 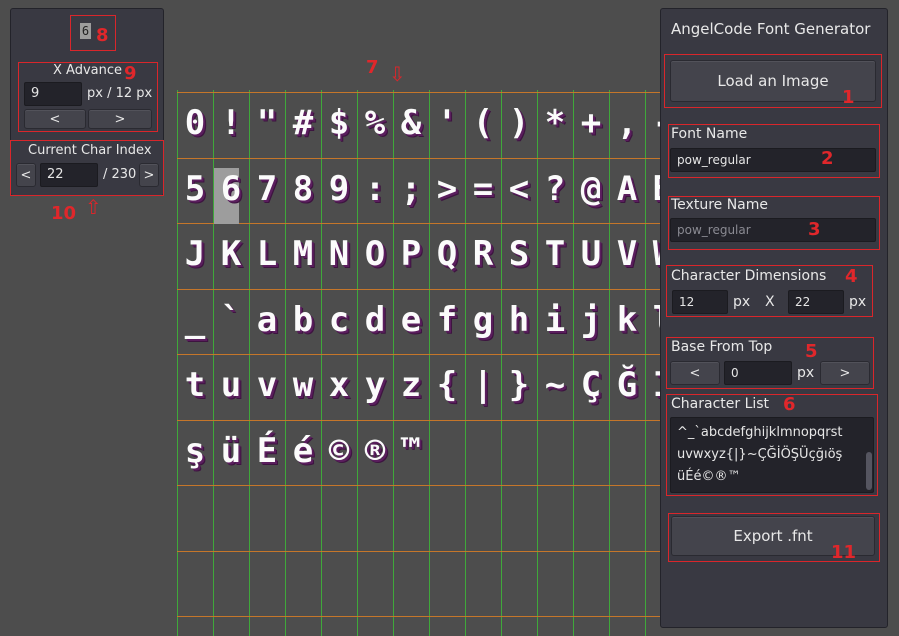 I want to click on glyph-cell: O, so click(x=375, y=254).